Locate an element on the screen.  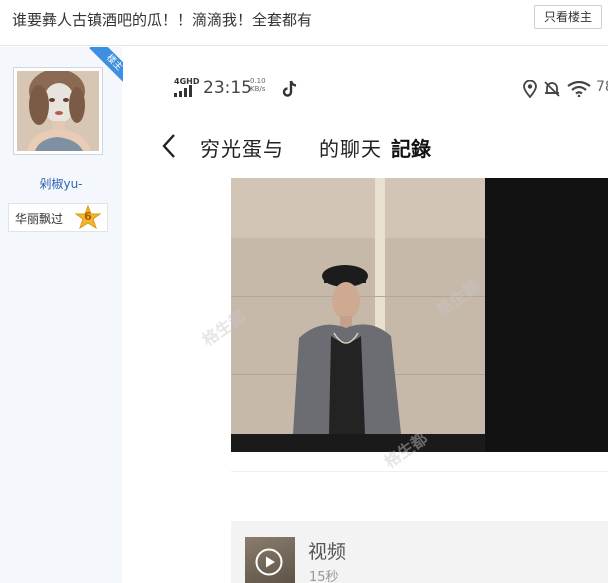
op-badge: 楼主 is located at coordinates (102, 69).